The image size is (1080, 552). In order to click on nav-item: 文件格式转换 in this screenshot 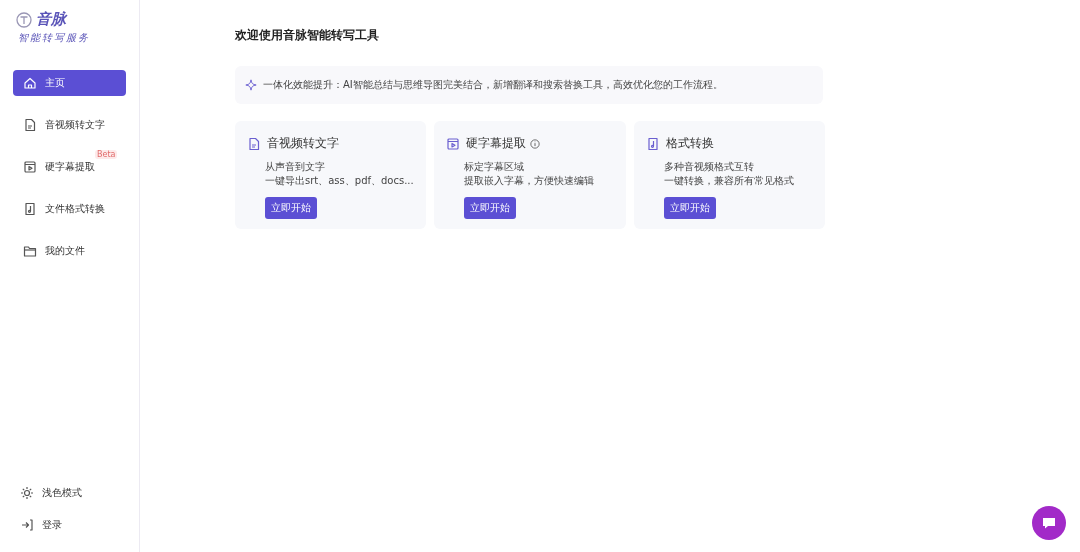, I will do `click(69, 209)`.